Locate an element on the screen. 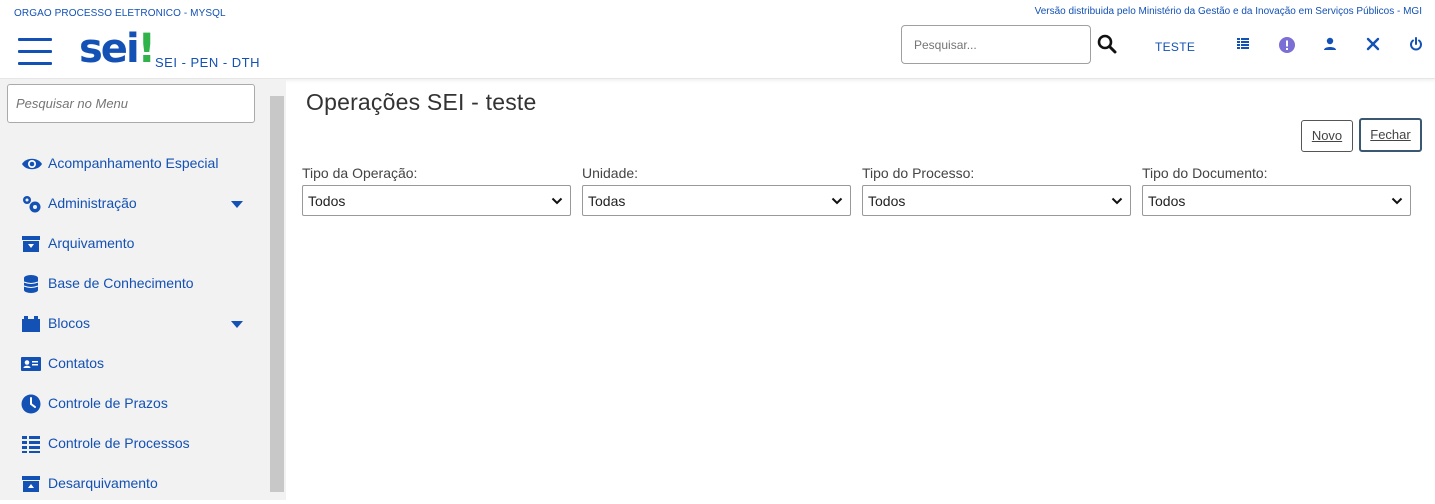 The image size is (1435, 504). sidebar-item-label: Administração is located at coordinates (92, 203).